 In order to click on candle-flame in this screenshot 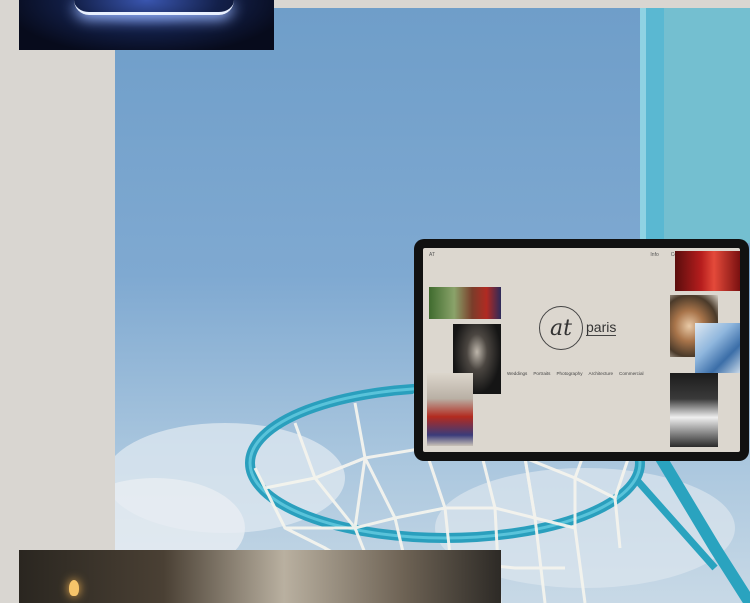, I will do `click(74, 588)`.